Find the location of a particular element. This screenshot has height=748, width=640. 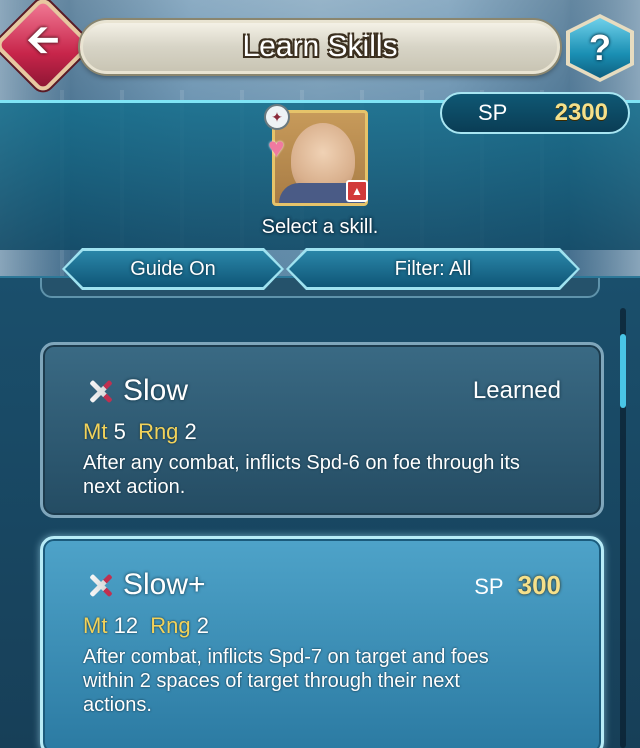

guide-label: Guide On is located at coordinates (173, 268).